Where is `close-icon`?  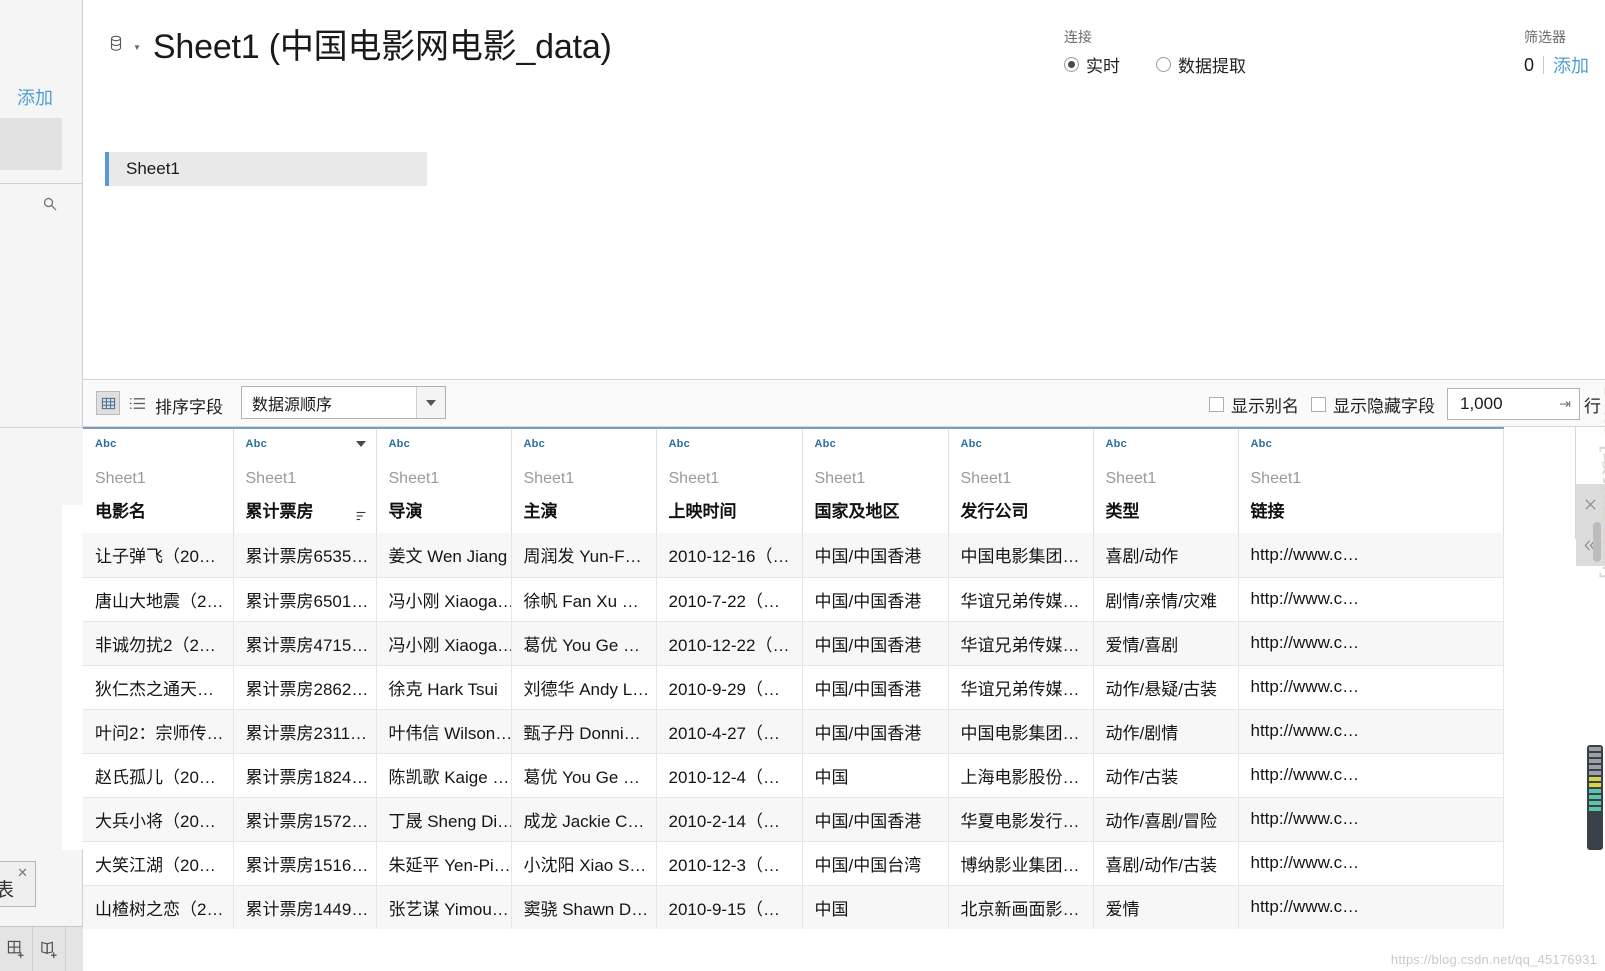 close-icon is located at coordinates (1590, 504).